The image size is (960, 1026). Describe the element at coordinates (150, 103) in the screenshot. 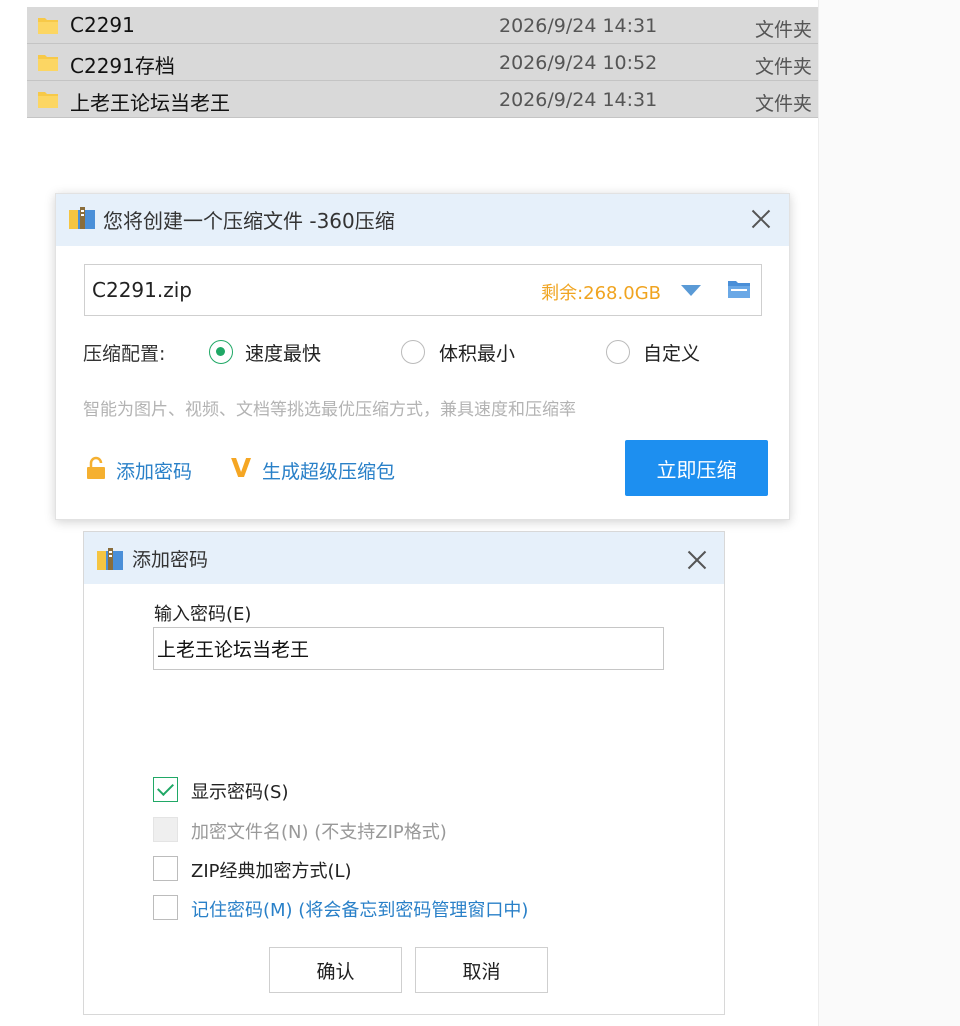

I see `file-name: 上老王论坛当老王` at that location.